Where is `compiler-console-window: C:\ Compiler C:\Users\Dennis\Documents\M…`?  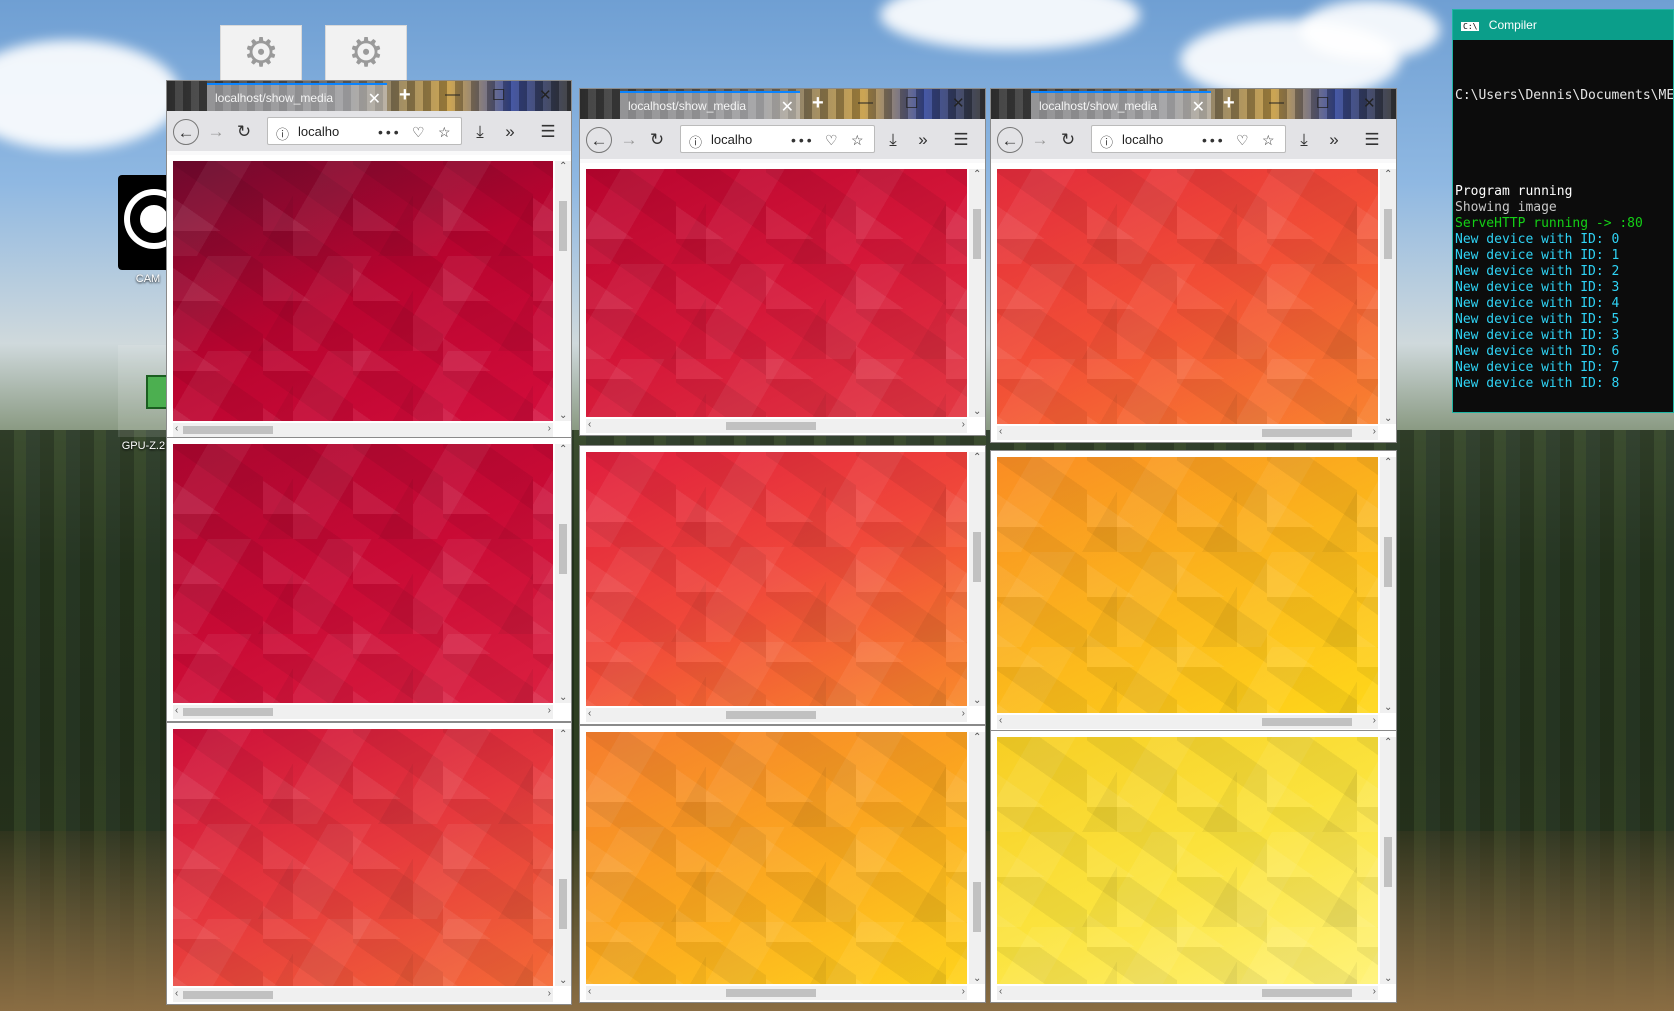
compiler-console-window: C:\ Compiler C:\Users\Dennis\Documents\M… is located at coordinates (1563, 211).